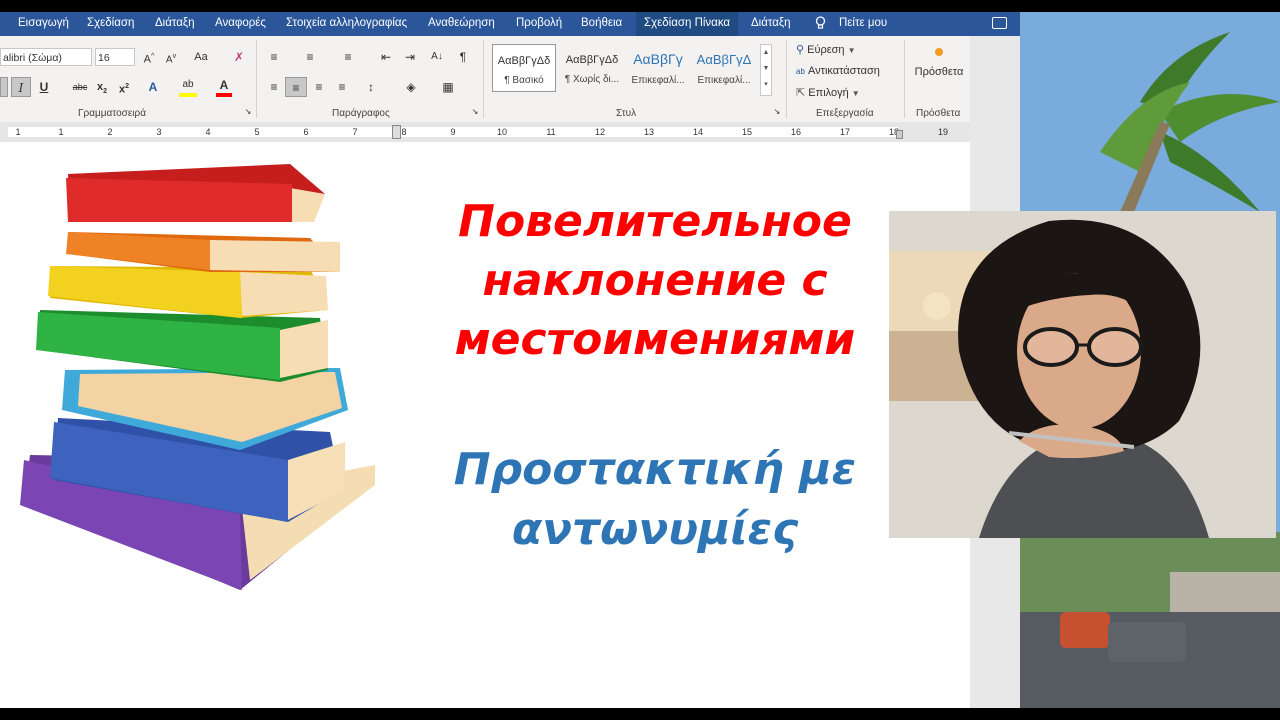  I want to click on ruler-number: 7, so click(355, 132).